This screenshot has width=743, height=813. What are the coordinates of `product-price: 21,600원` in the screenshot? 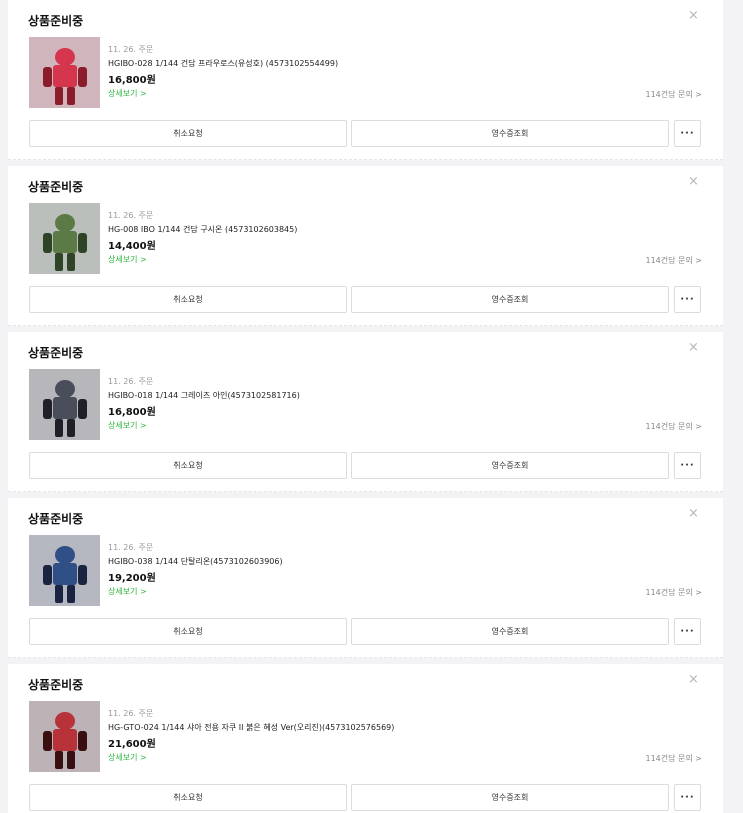 It's located at (132, 744).